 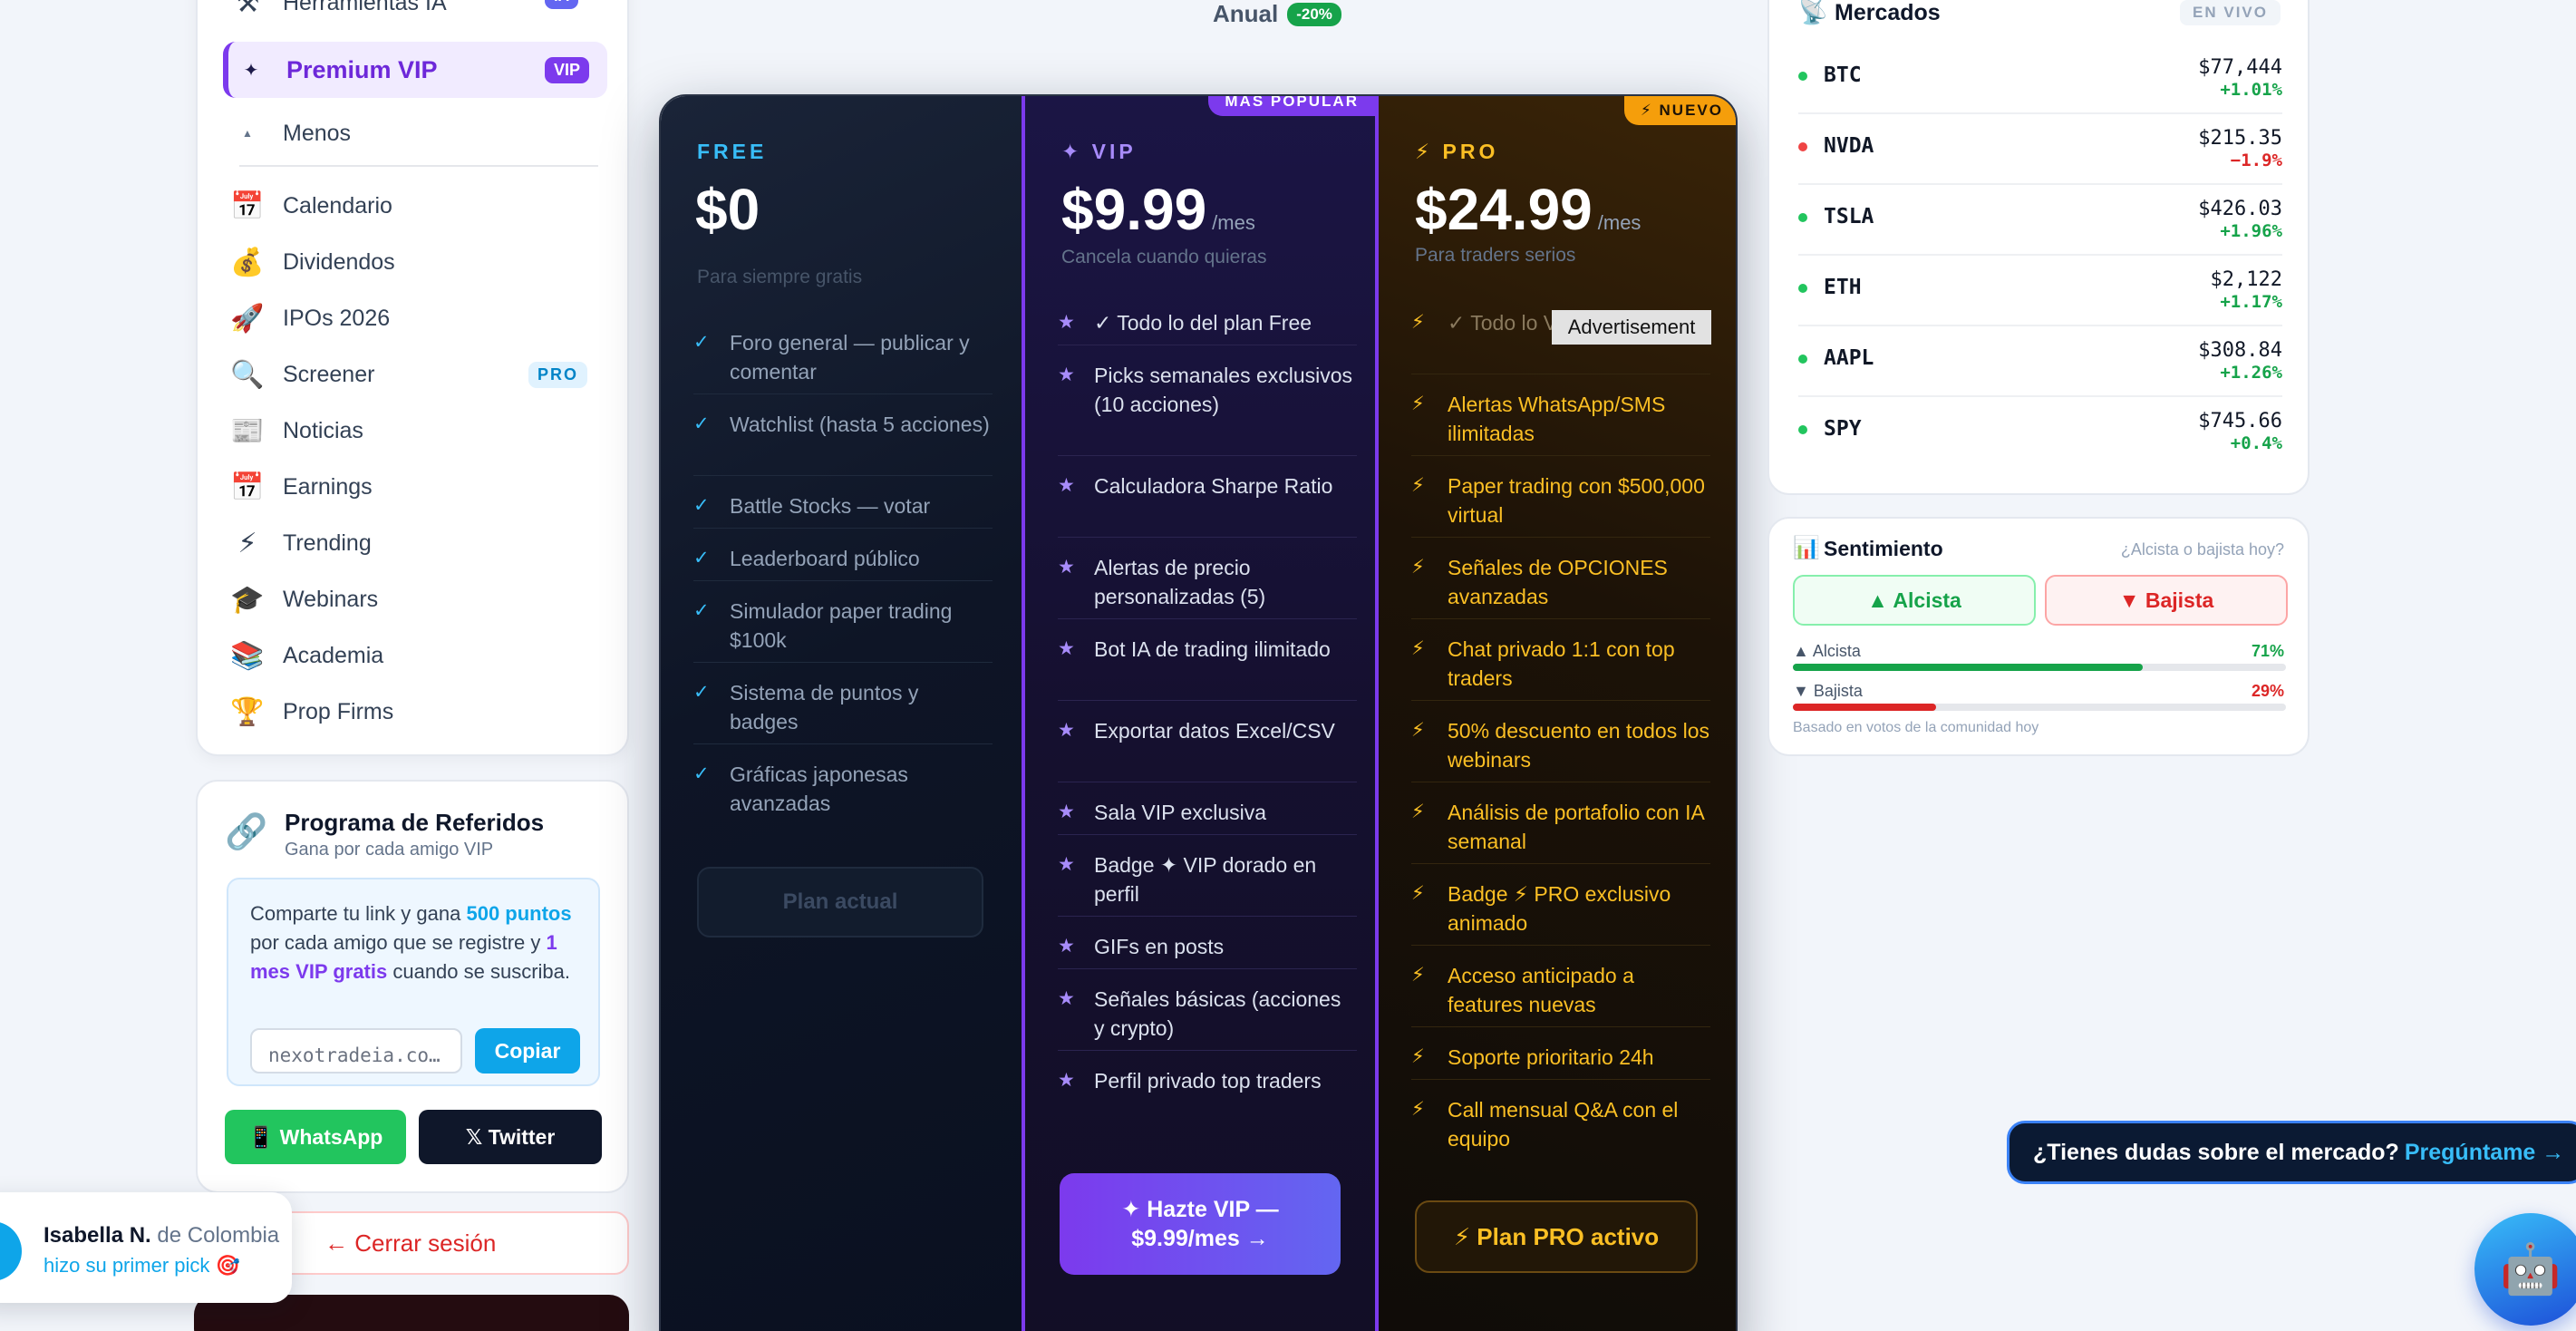 What do you see at coordinates (510, 1137) in the screenshot?
I see `twitter-share-button: 𝕏 Twitter` at bounding box center [510, 1137].